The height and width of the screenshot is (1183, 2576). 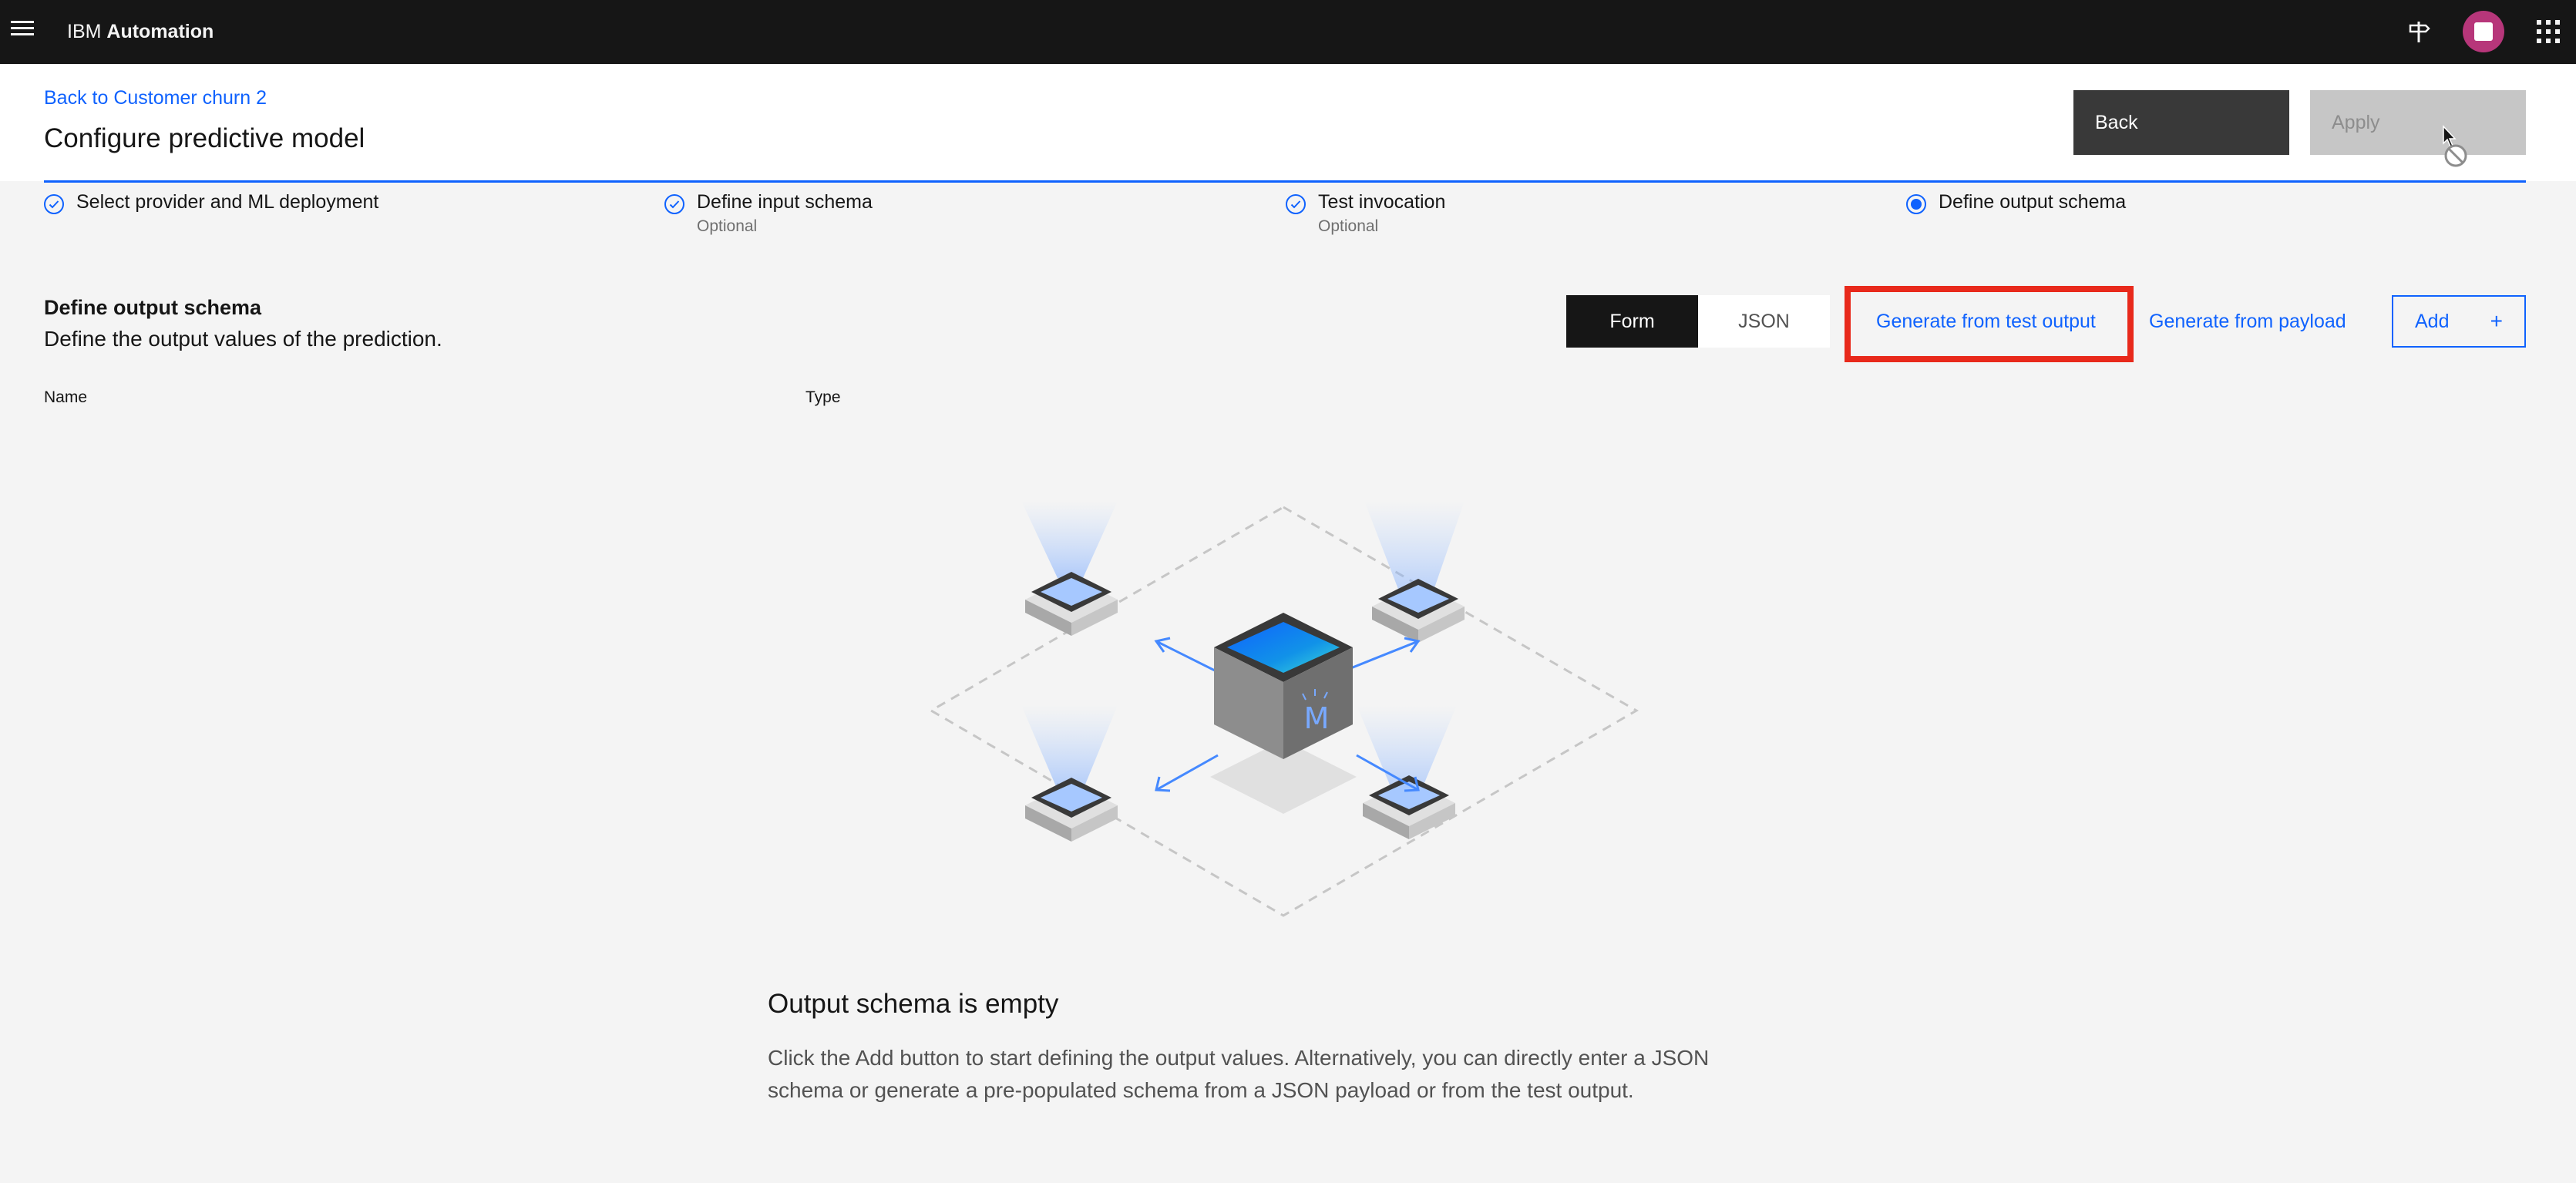 What do you see at coordinates (785, 202) in the screenshot?
I see `step-label: Define input schema` at bounding box center [785, 202].